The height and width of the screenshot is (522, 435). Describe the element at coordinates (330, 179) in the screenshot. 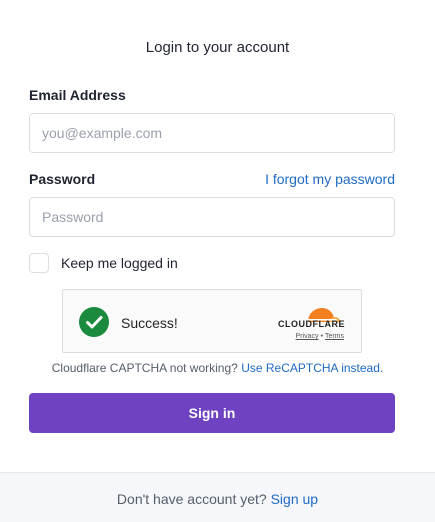

I see `forgot-password-link: I forgot my password` at that location.